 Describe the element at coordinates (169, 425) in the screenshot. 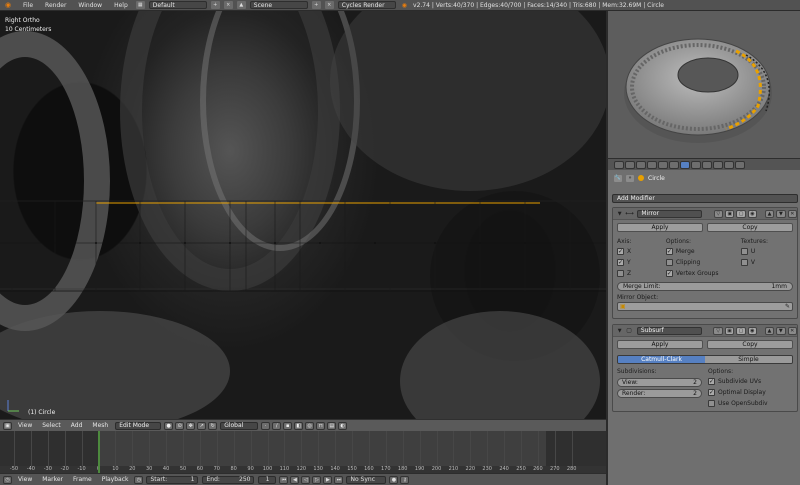

I see `shading-solid-icon: ●` at that location.